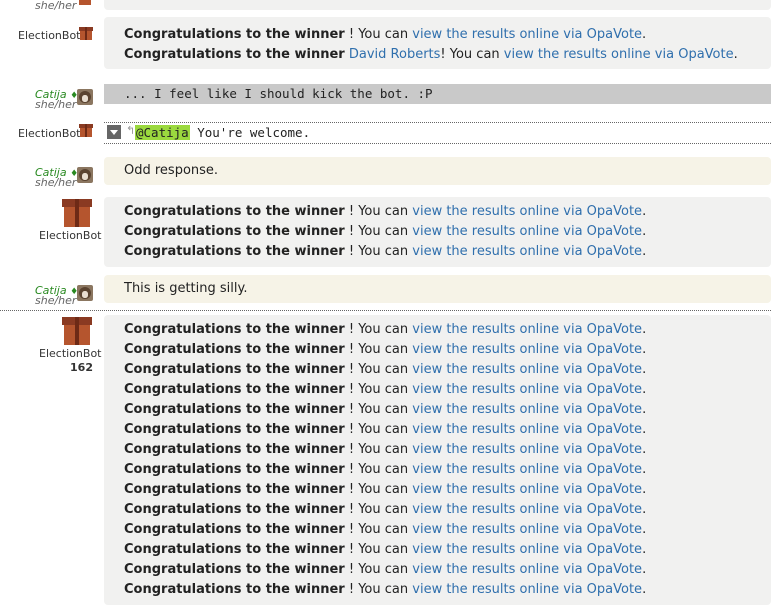  Describe the element at coordinates (81, 367) in the screenshot. I see `message-count: 162` at that location.